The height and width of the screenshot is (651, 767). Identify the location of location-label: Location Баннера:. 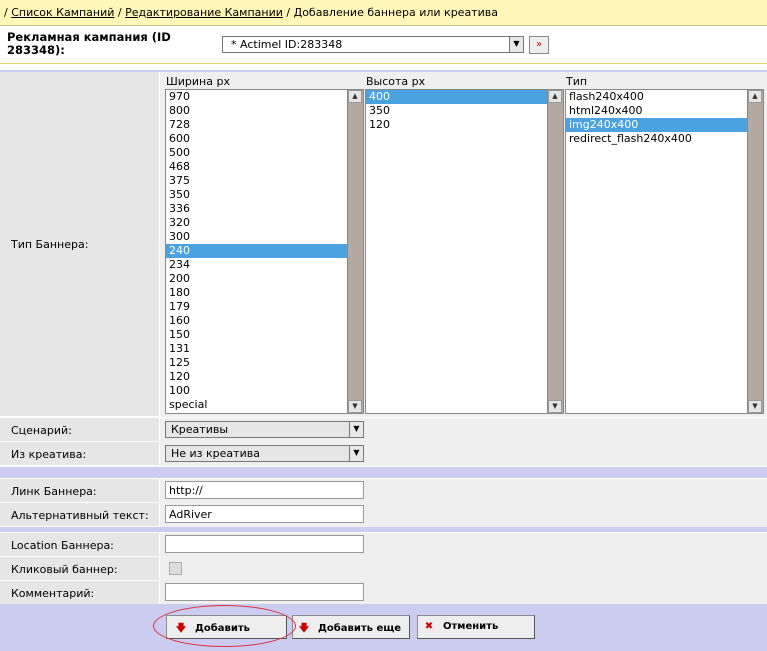
(62, 545).